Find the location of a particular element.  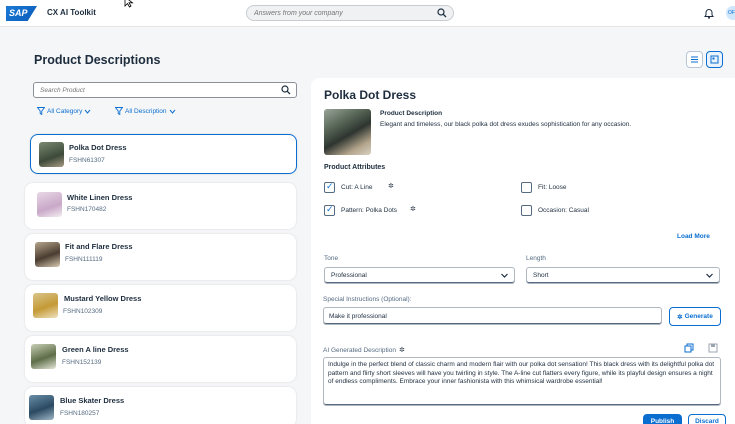

product-search is located at coordinates (165, 90).